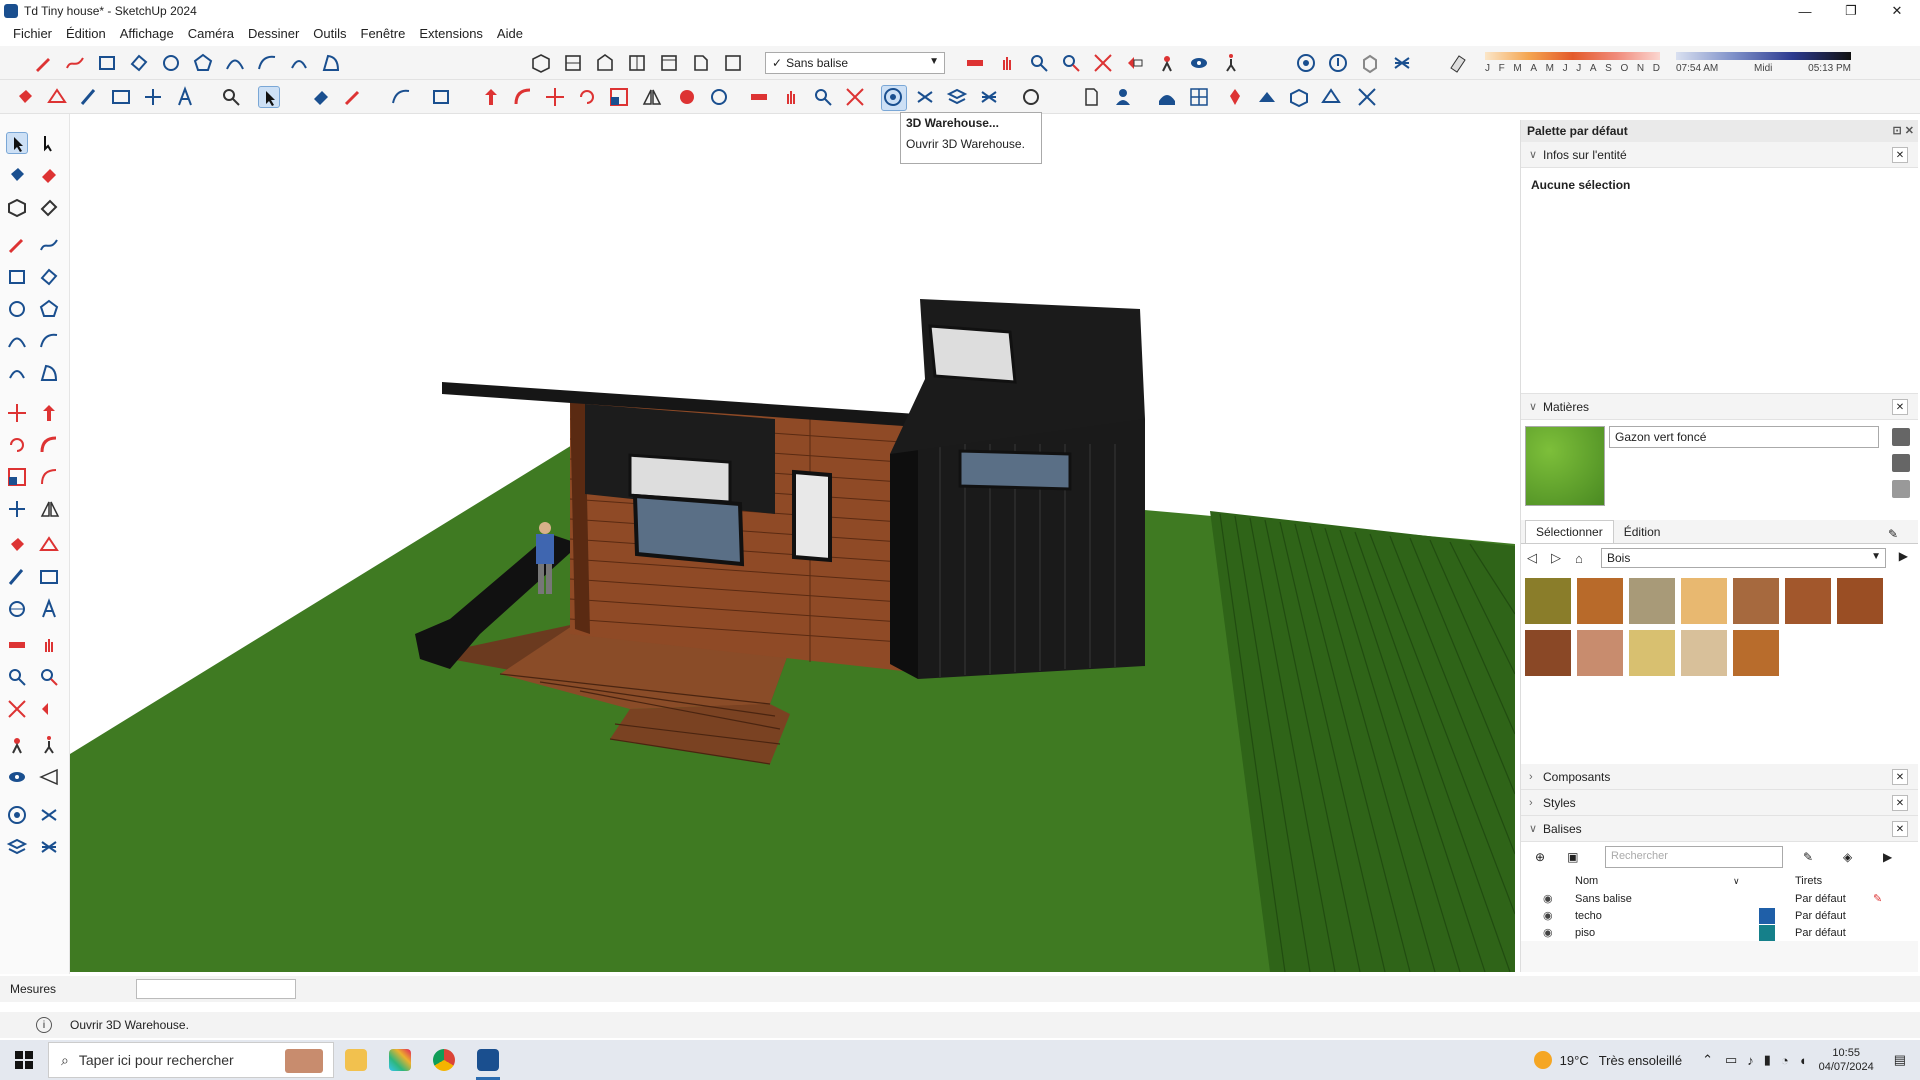 The width and height of the screenshot is (1920, 1080). I want to click on tag-details-icon: ▶, so click(1887, 857).